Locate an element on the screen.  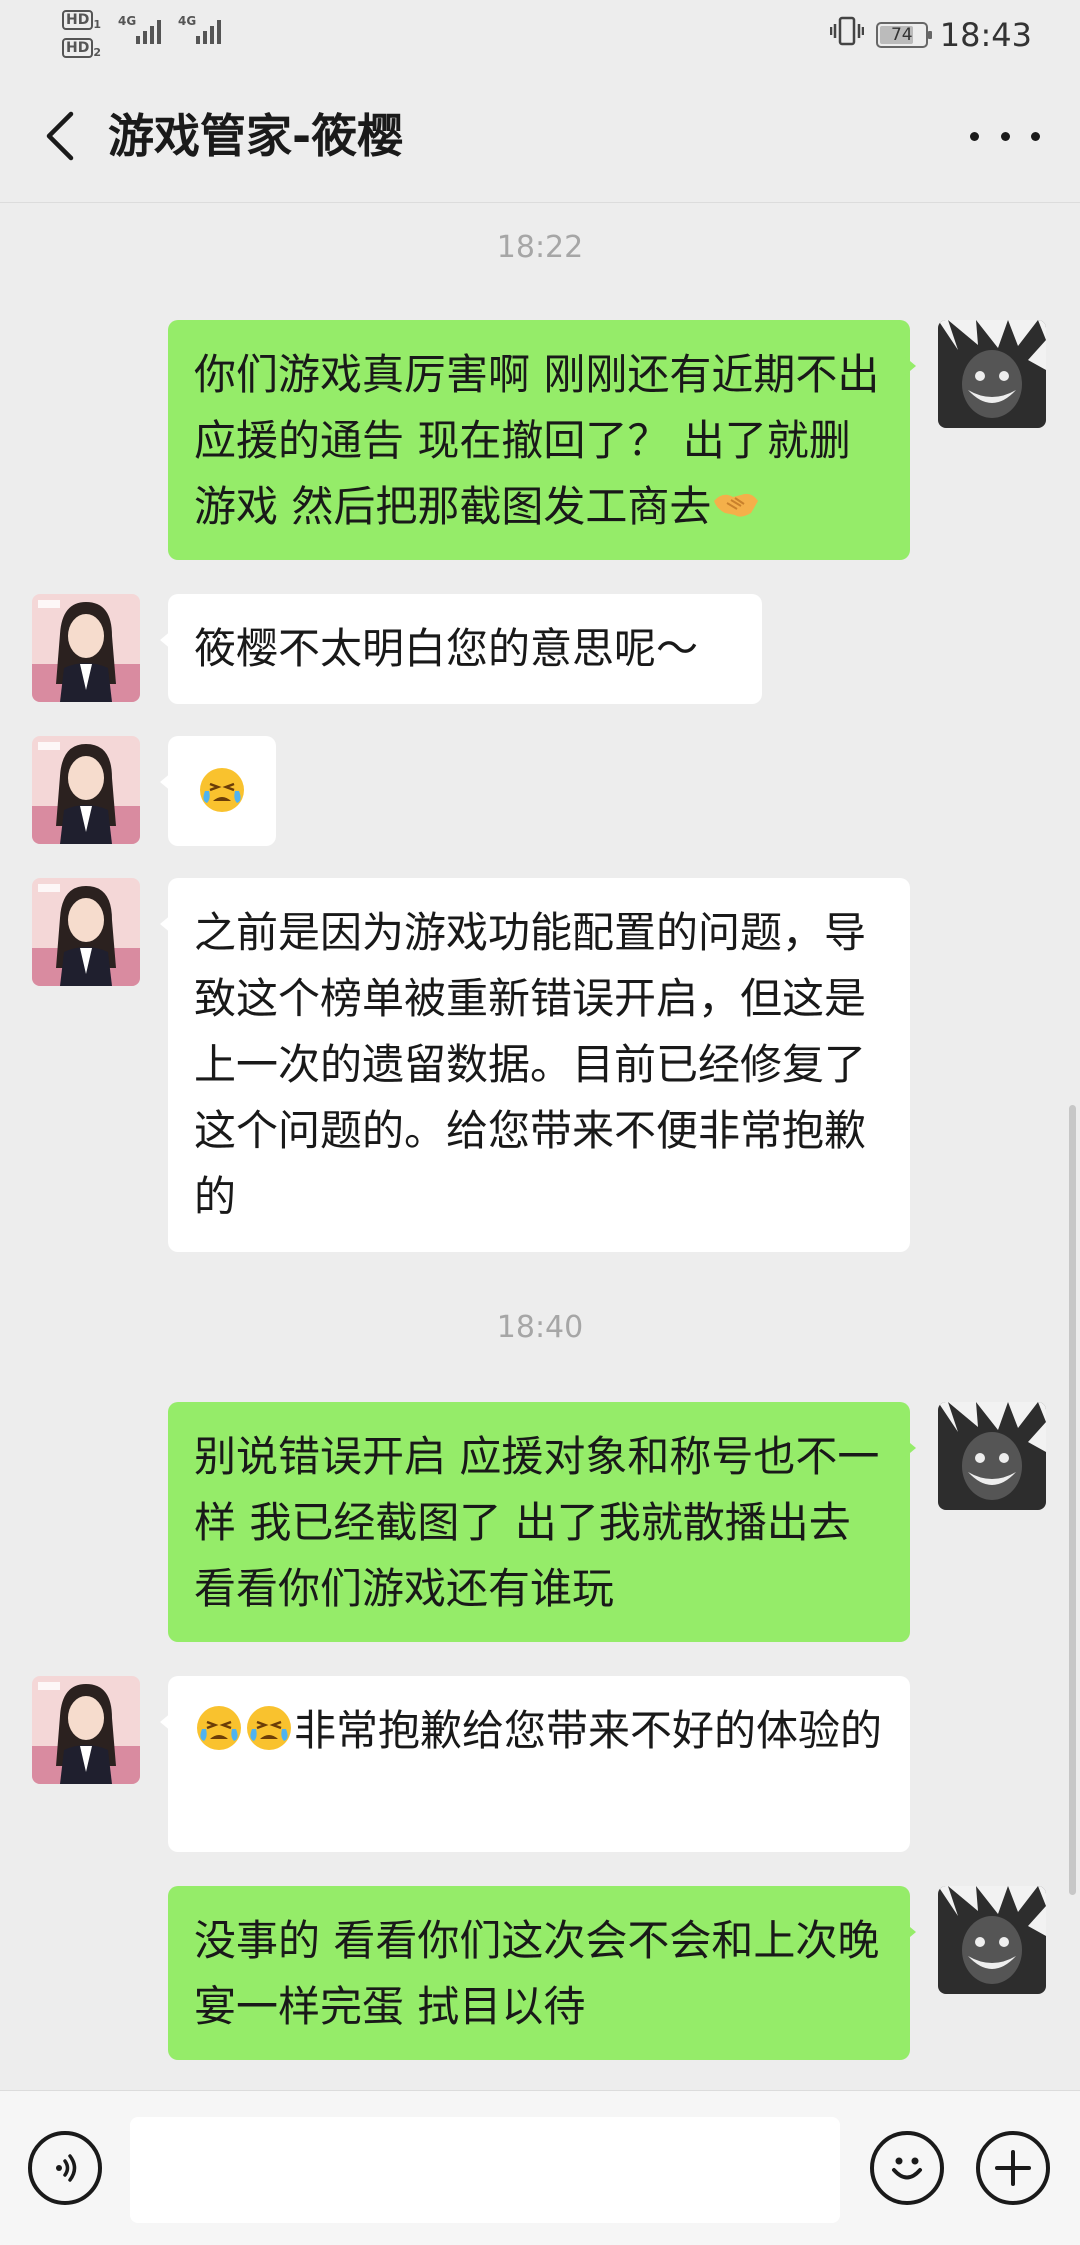
more-options-button is located at coordinates (1005, 136).